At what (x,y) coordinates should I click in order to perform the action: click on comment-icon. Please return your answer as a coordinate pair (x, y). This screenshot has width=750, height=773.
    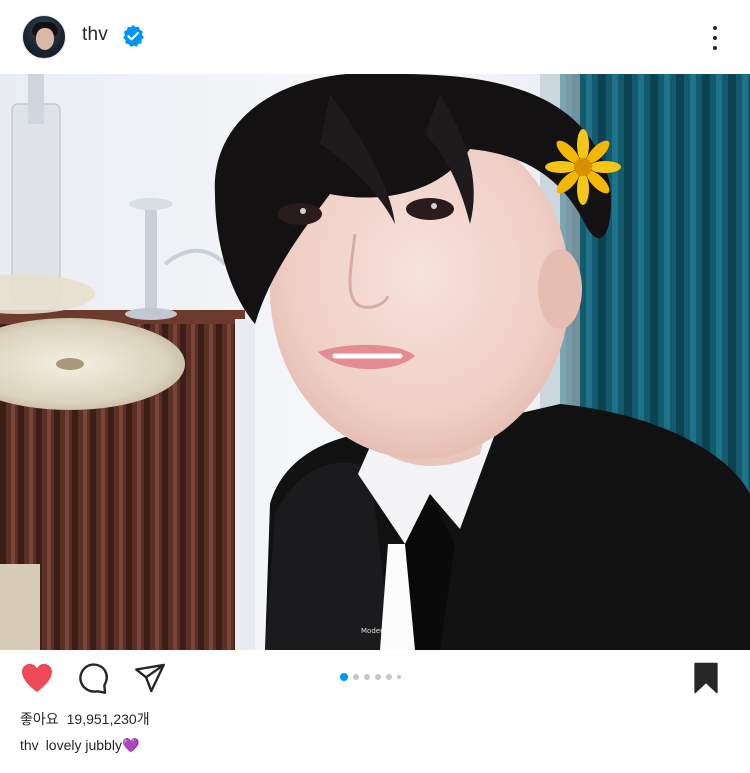
    Looking at the image, I should click on (93, 678).